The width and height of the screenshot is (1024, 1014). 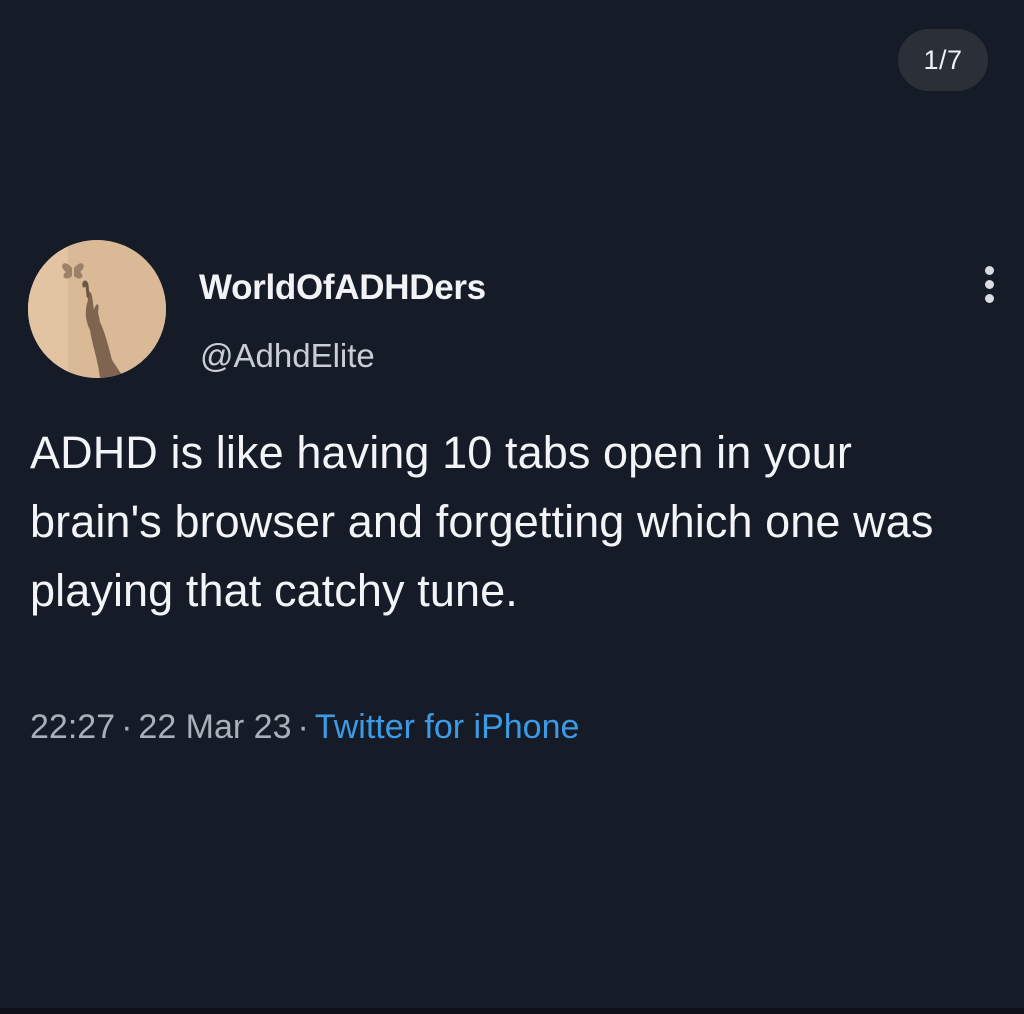 I want to click on butterfly-hand-avatar-image, so click(x=97, y=309).